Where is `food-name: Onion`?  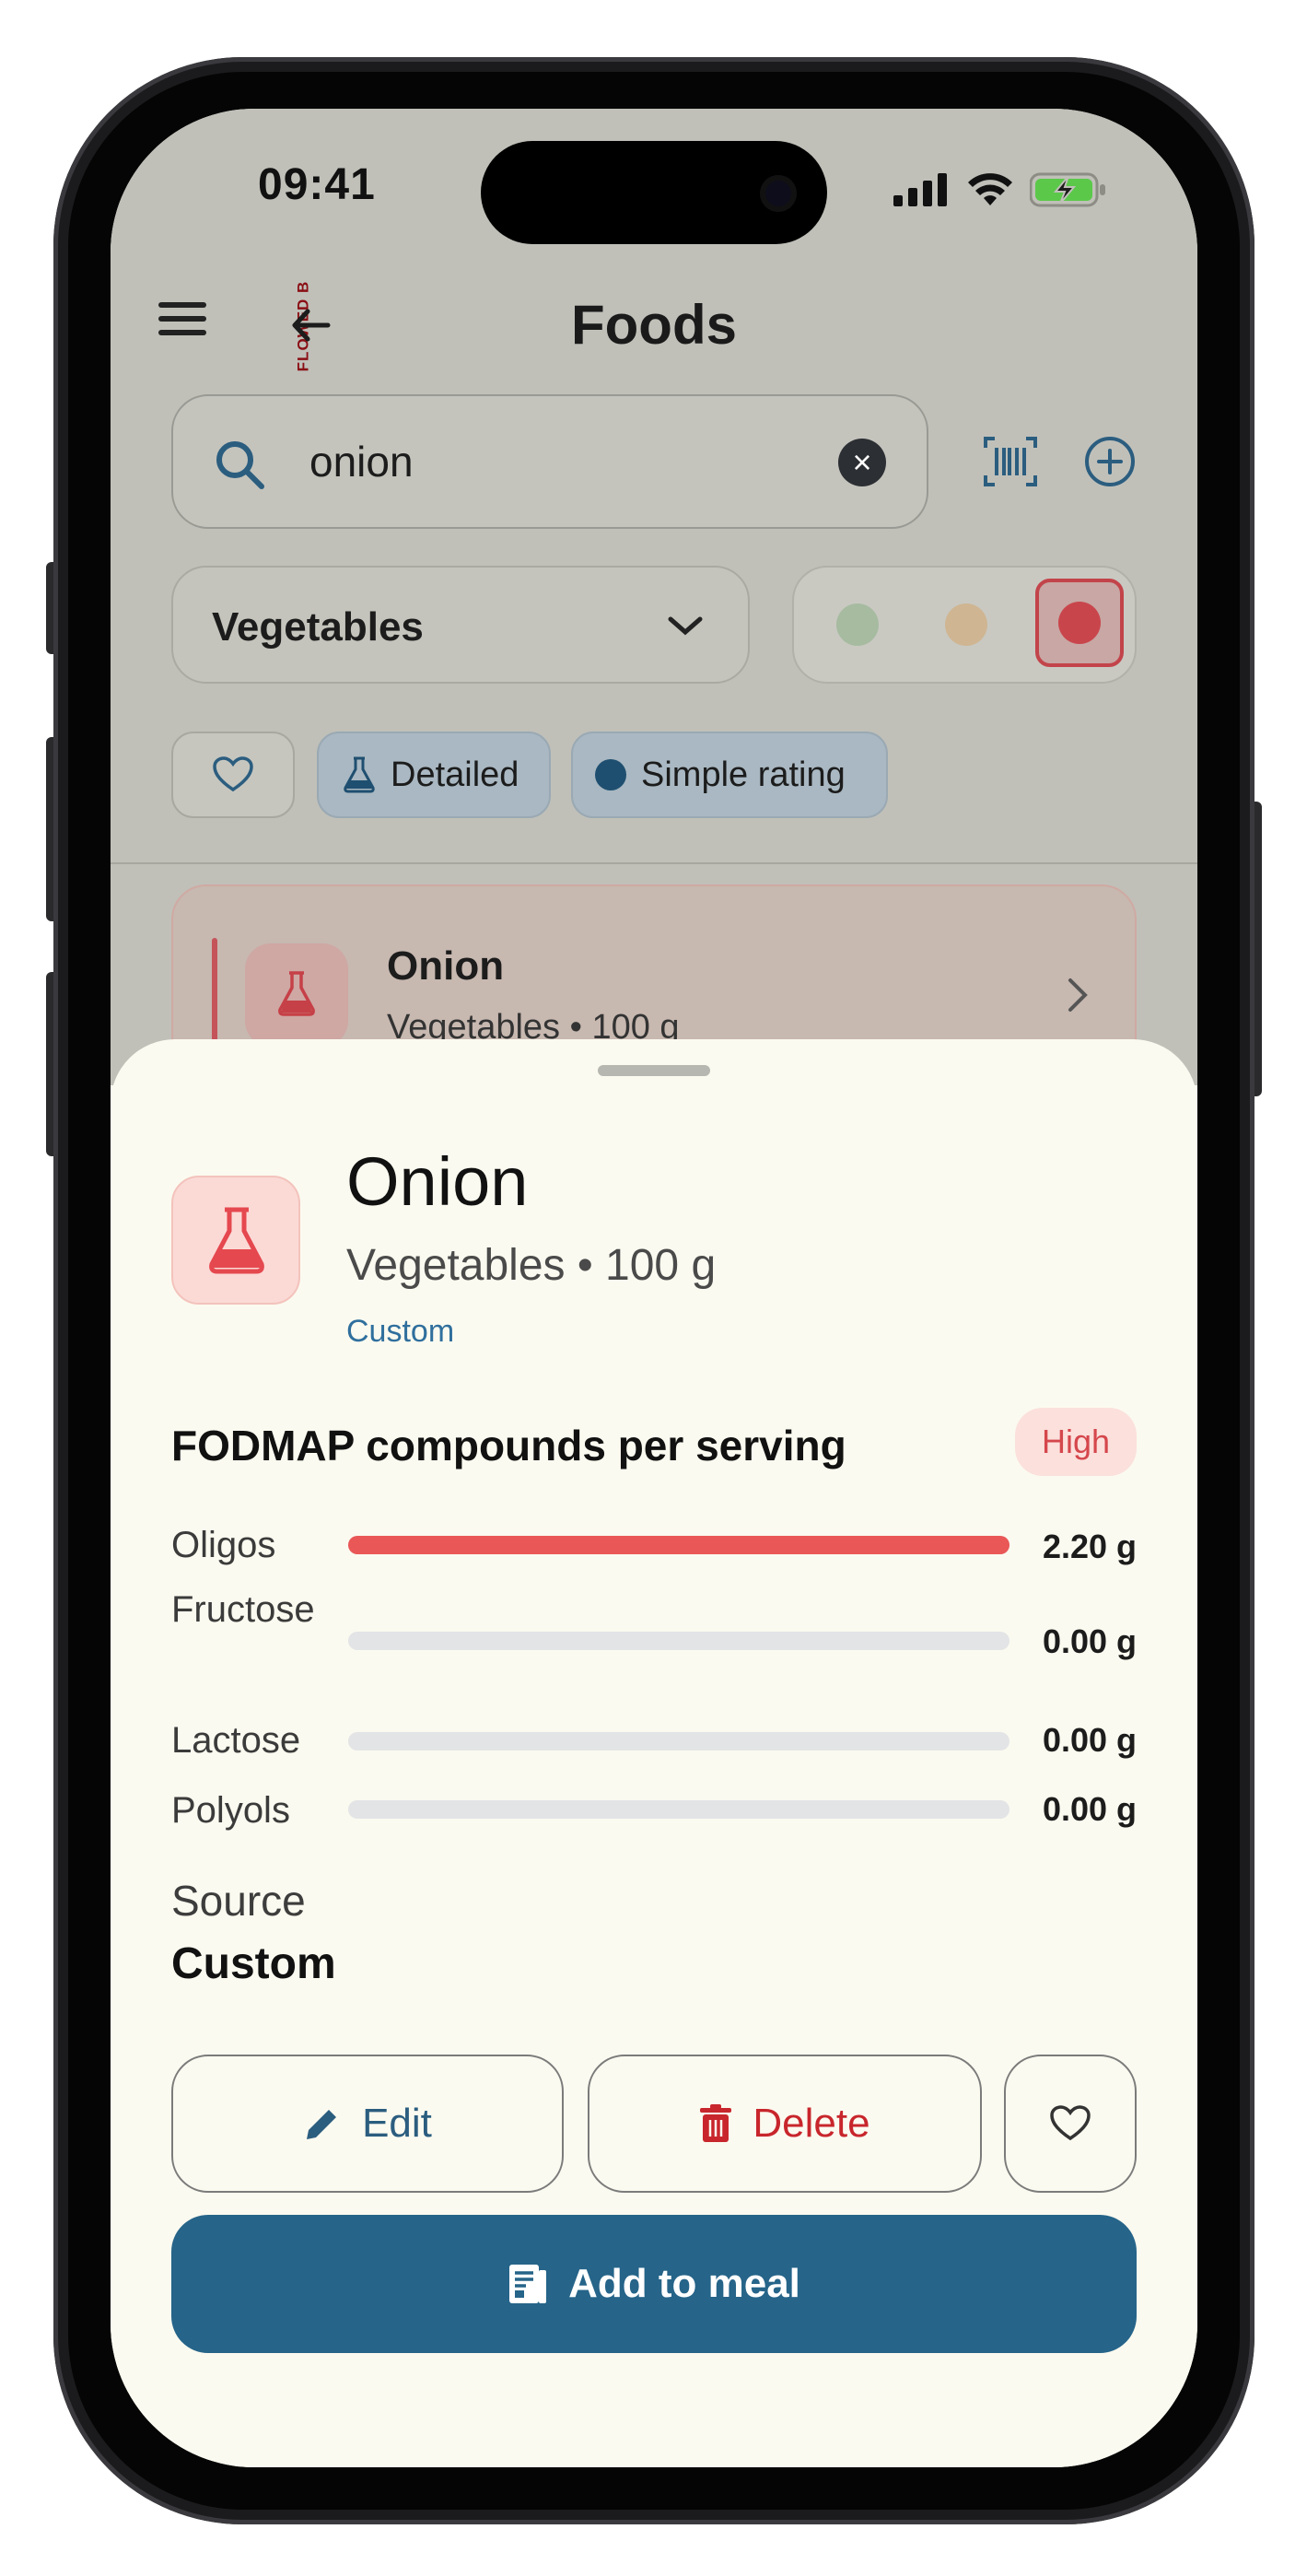 food-name: Onion is located at coordinates (438, 1181).